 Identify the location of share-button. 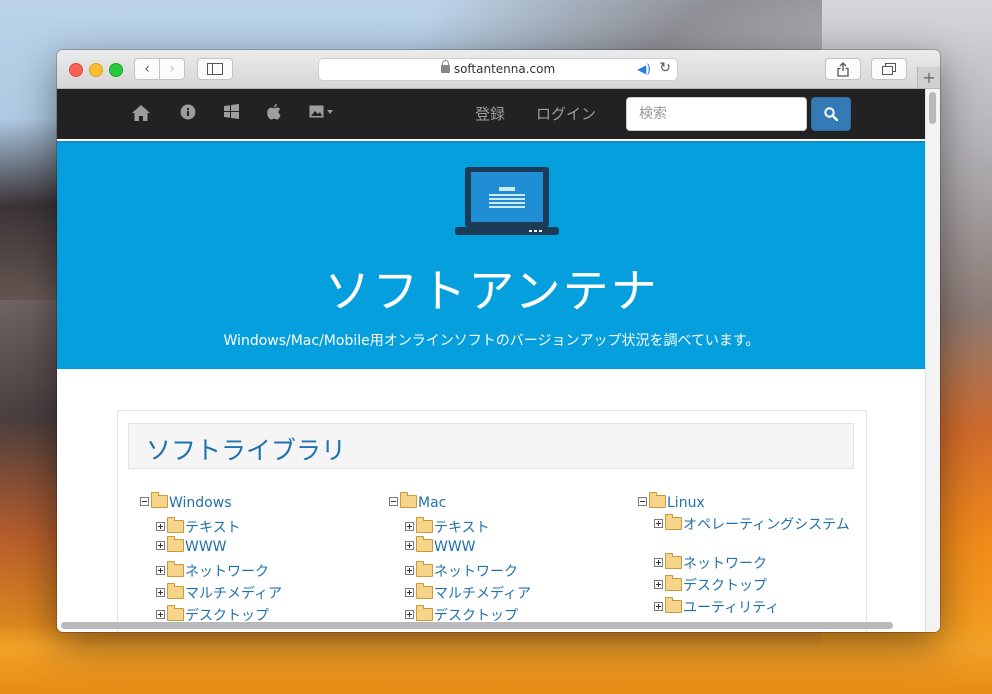
(843, 69).